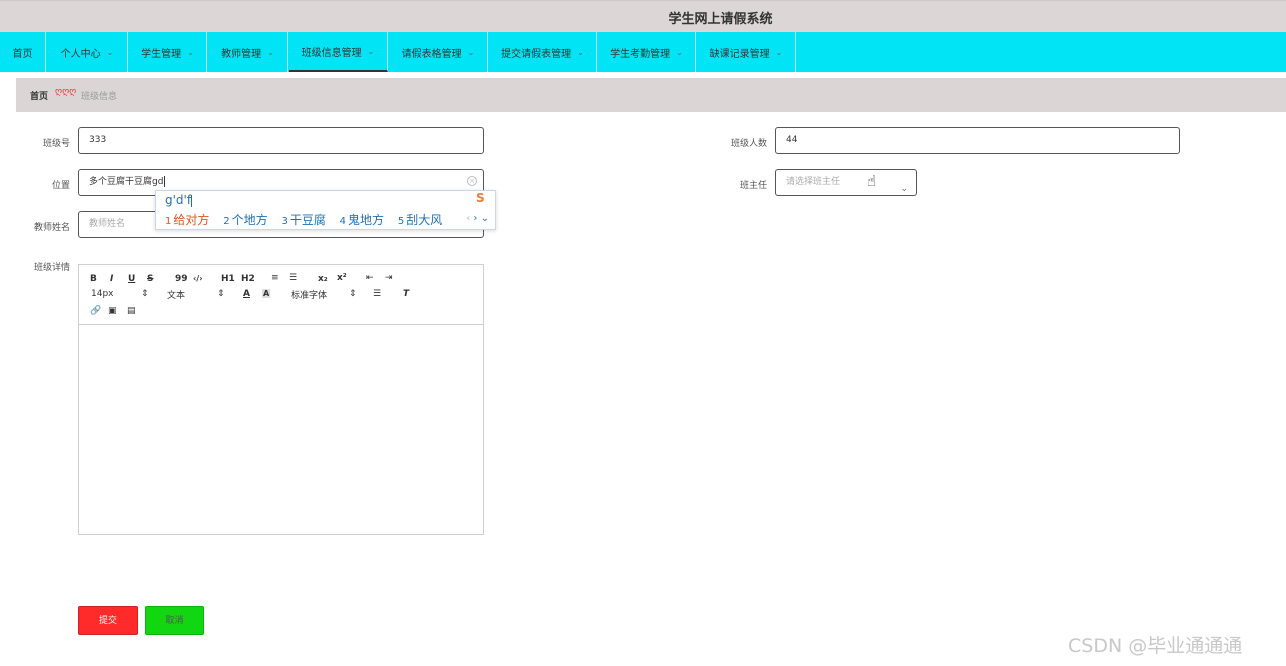  Describe the element at coordinates (66, 92) in the screenshot. I see `breadcrumb-separator: ღღღ` at that location.